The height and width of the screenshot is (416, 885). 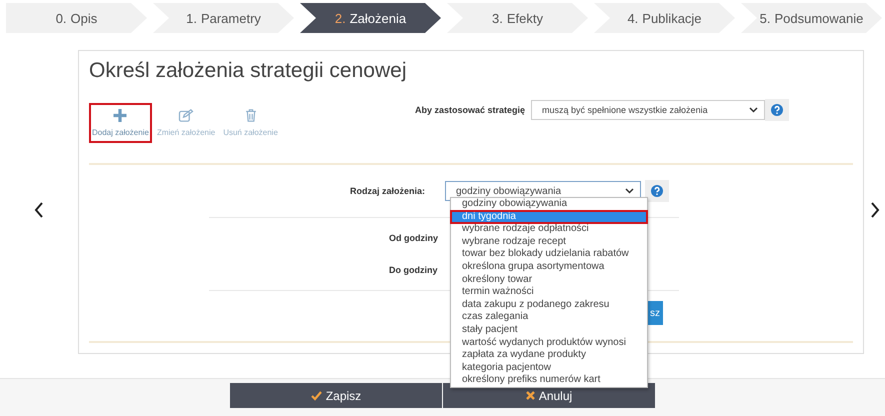 What do you see at coordinates (549, 254) in the screenshot?
I see `dropdown-option: towar bez blokady udzielania rabatów` at bounding box center [549, 254].